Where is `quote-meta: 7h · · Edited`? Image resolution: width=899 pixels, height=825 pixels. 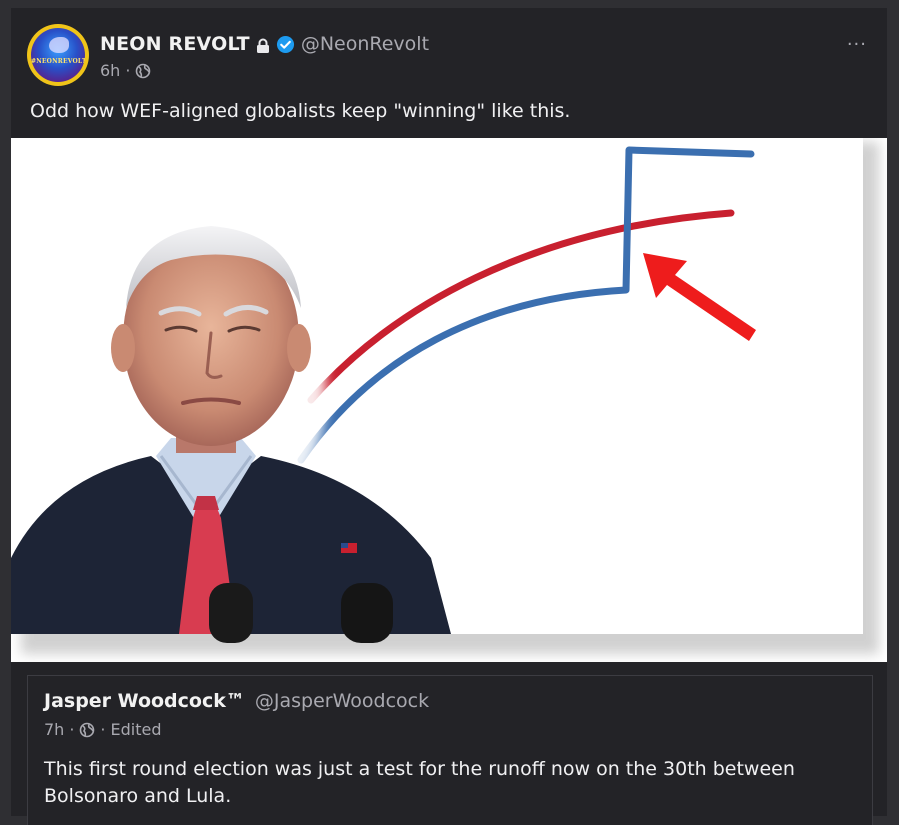
quote-meta: 7h · · Edited is located at coordinates (103, 729).